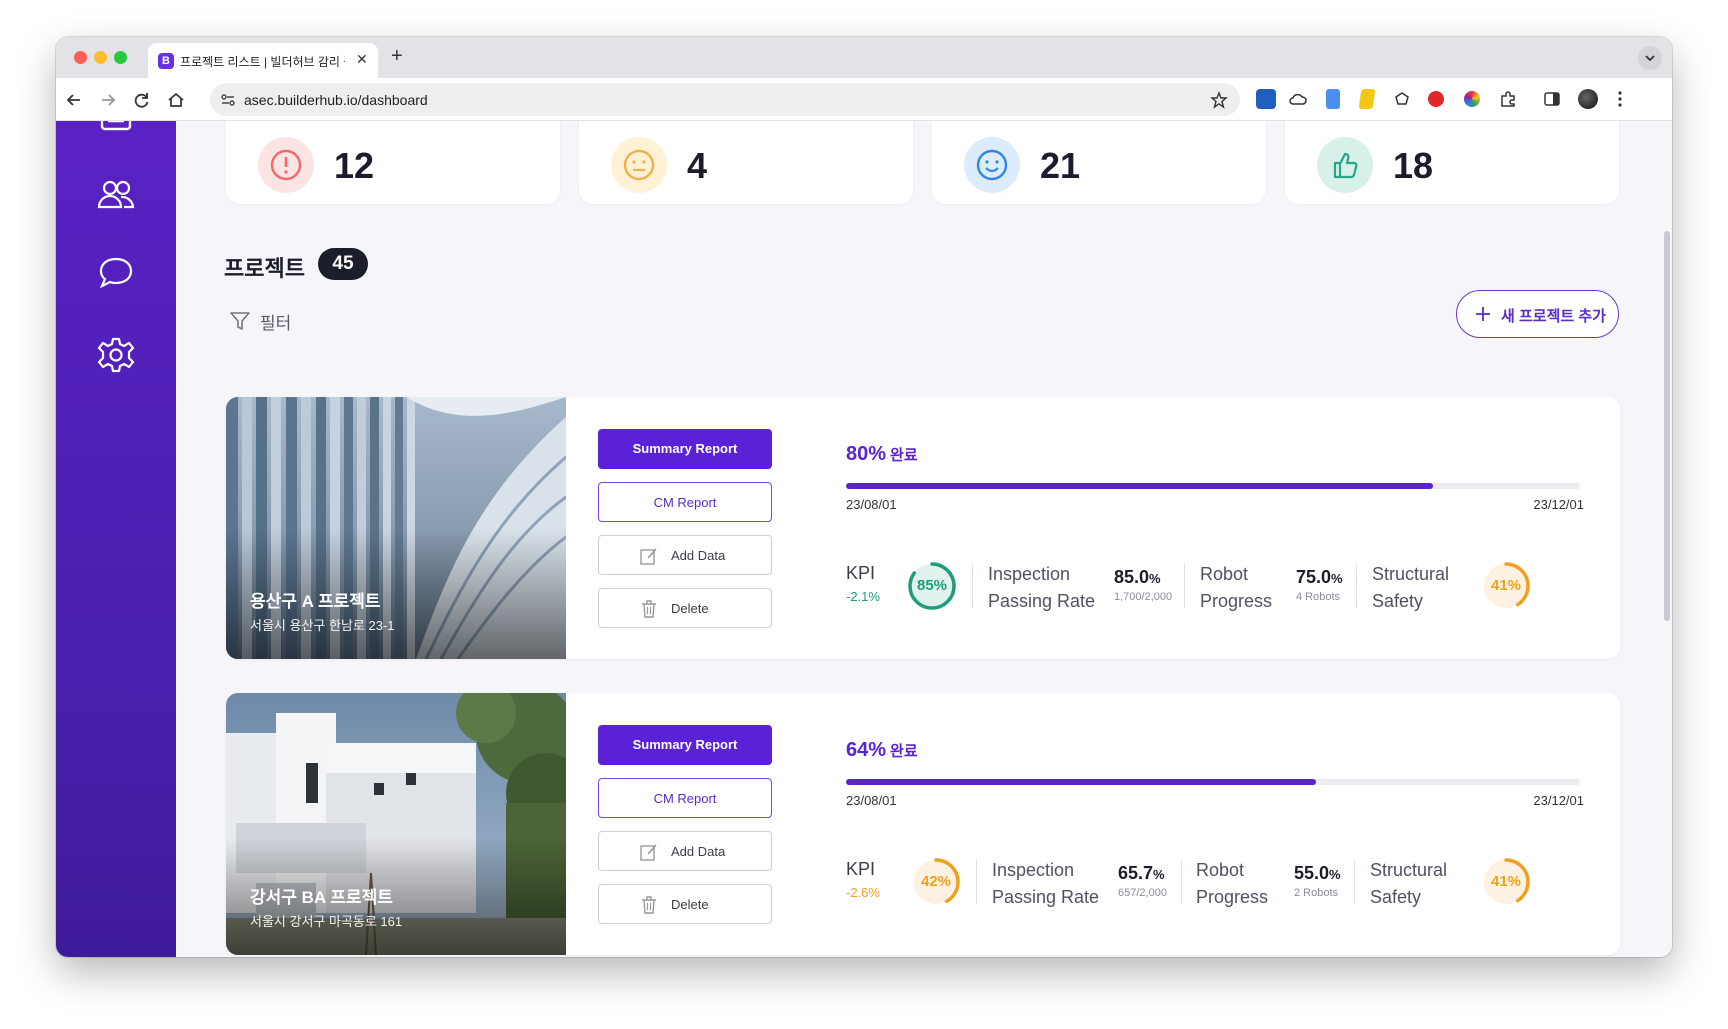 Image resolution: width=1728 pixels, height=1029 pixels. What do you see at coordinates (116, 273) in the screenshot?
I see `chat-icon` at bounding box center [116, 273].